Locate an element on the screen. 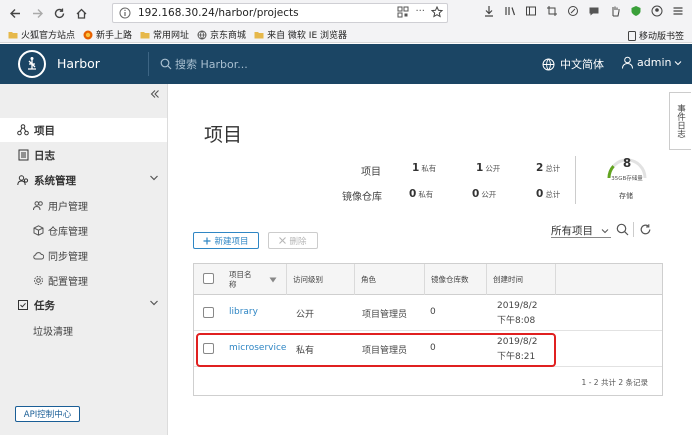 The width and height of the screenshot is (692, 435). back-arrow-icon is located at coordinates (15, 14).